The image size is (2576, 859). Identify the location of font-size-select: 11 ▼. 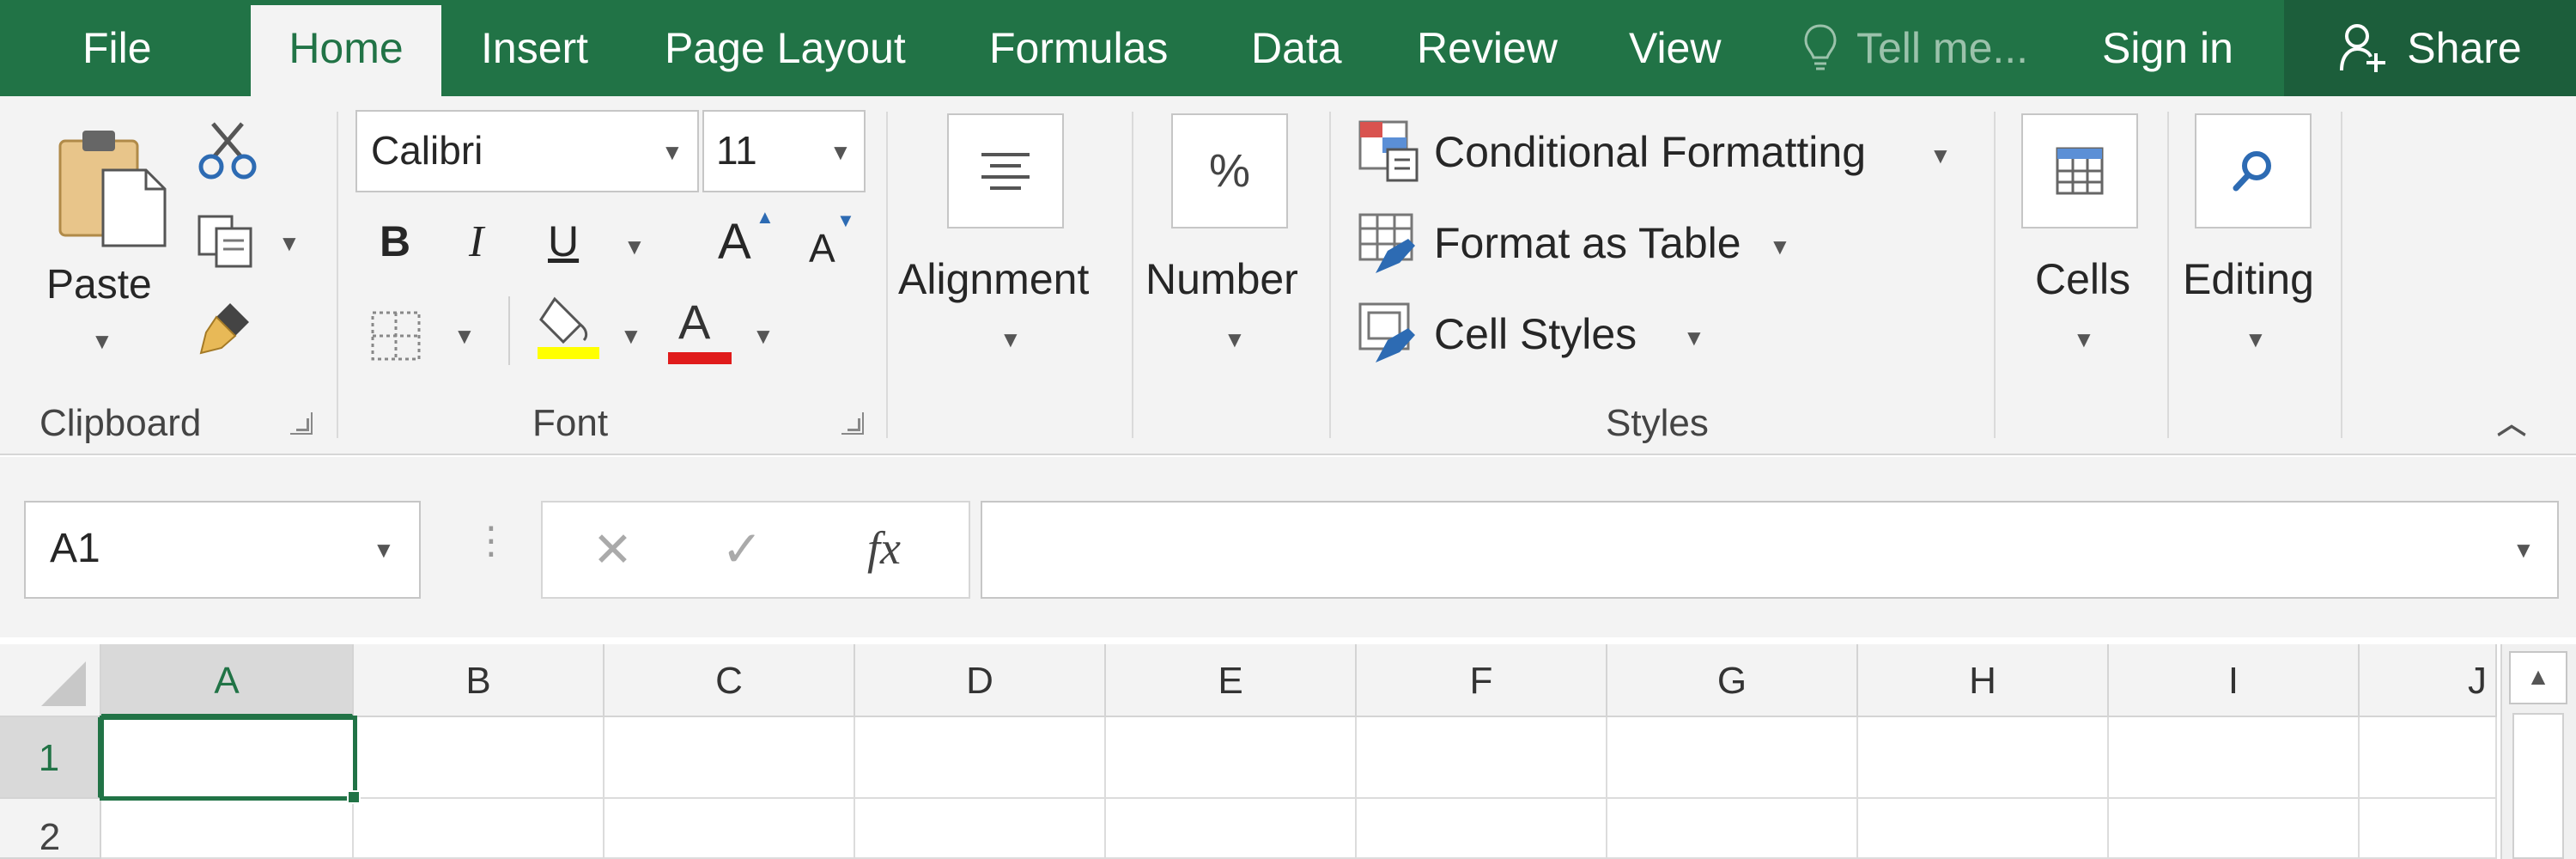
(784, 151).